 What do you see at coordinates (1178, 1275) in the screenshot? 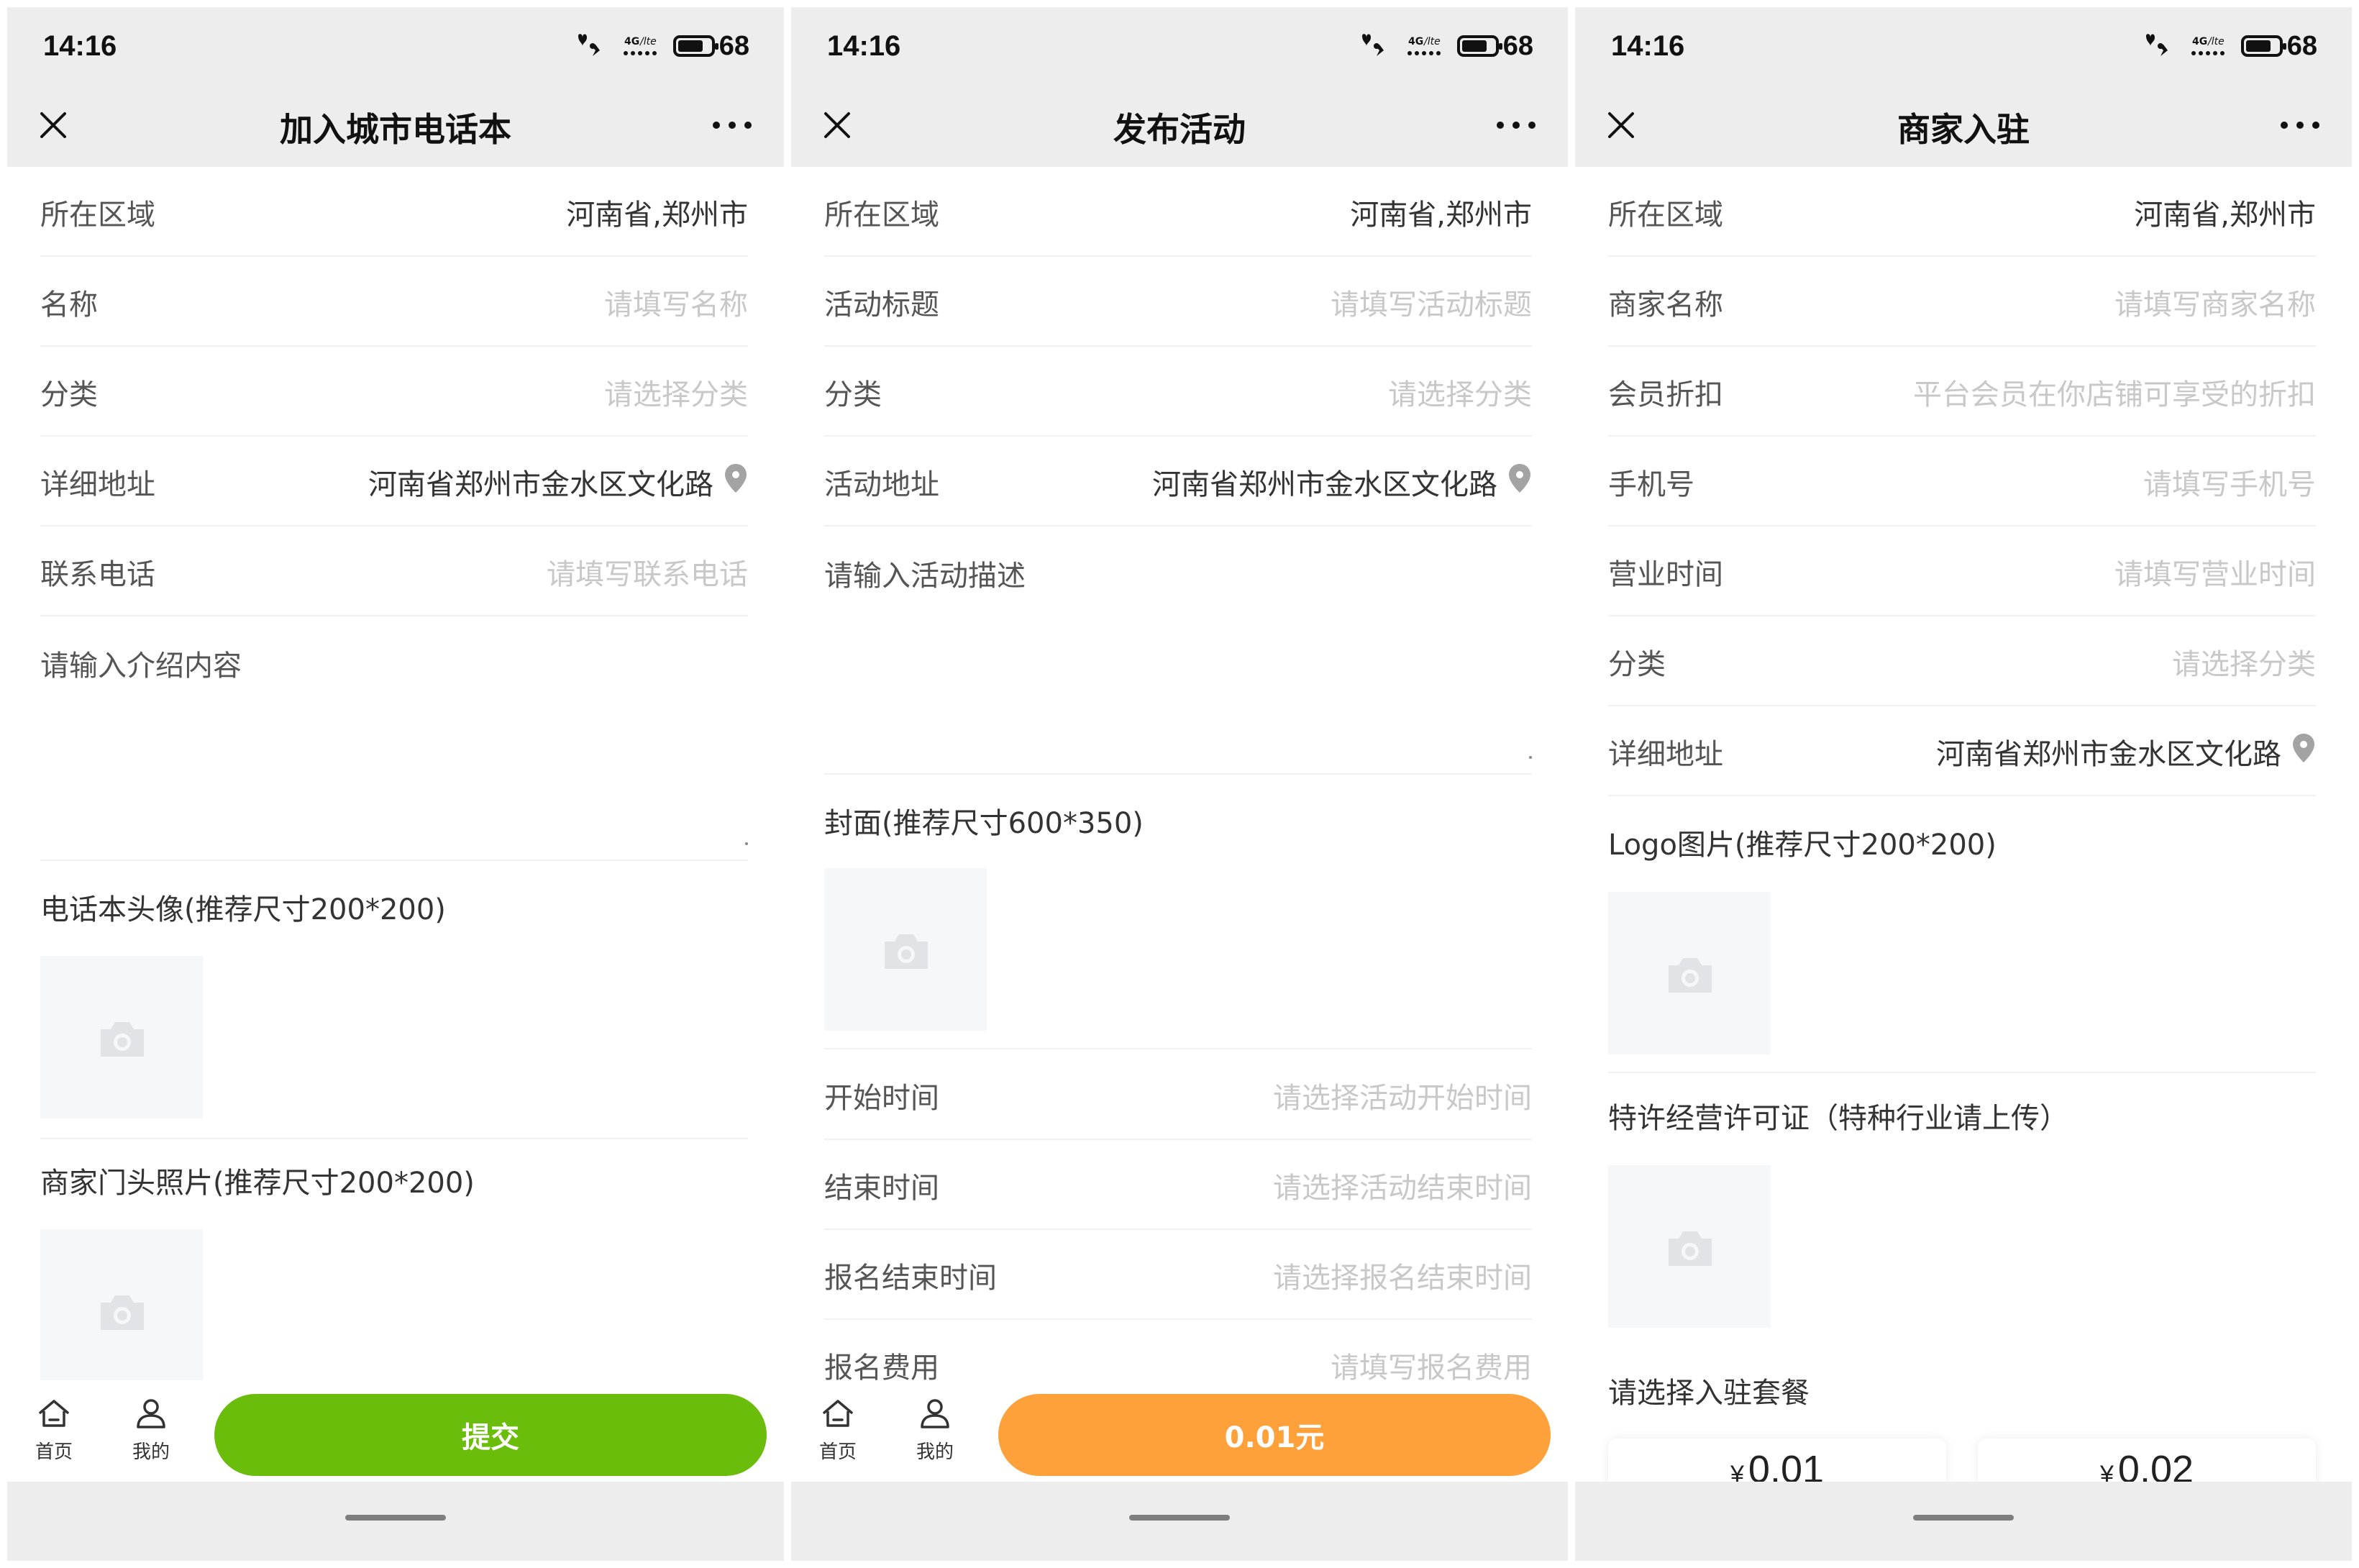
I see `signup-deadline-row: 报名结束时间 请选择报名结束时间` at bounding box center [1178, 1275].